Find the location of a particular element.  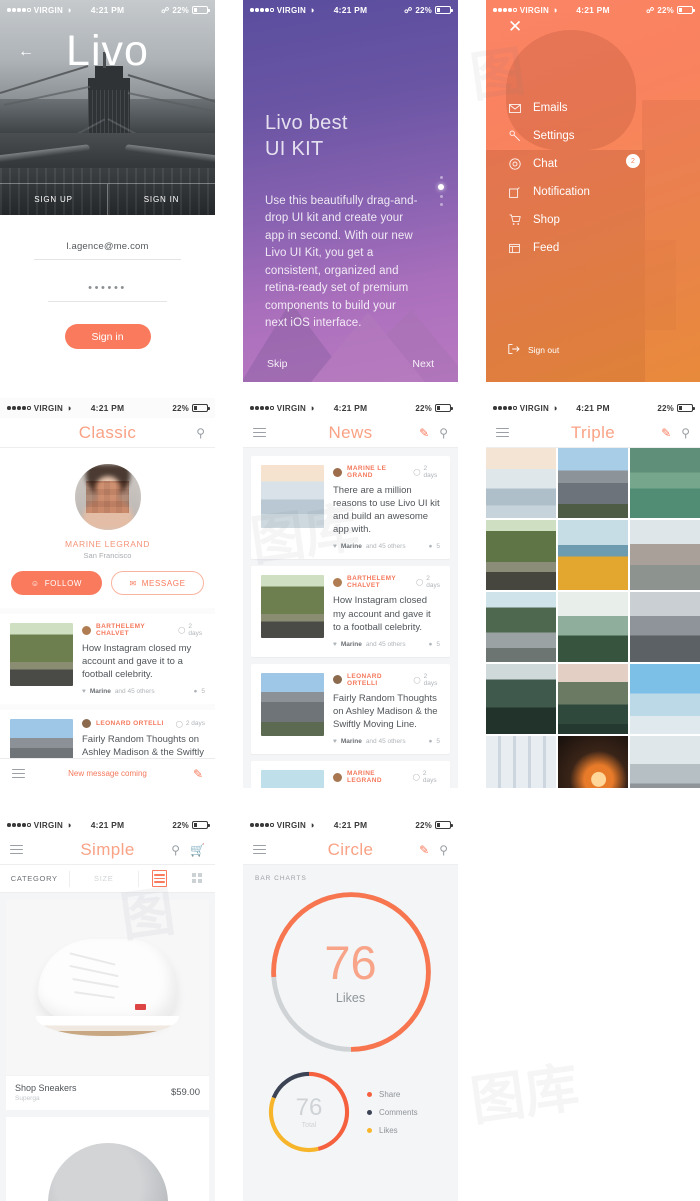

product-card-next is located at coordinates (107, 1158).